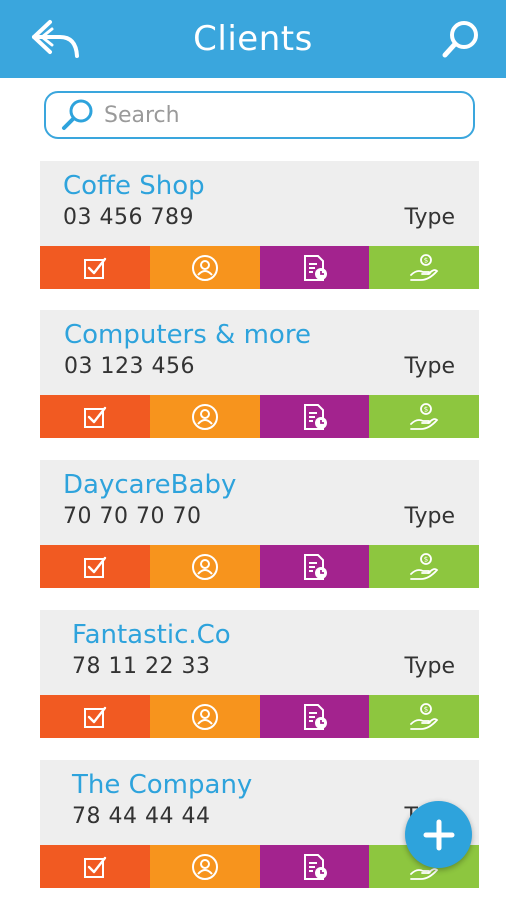 This screenshot has width=506, height=900. I want to click on client-name: Coffe Shop, so click(134, 186).